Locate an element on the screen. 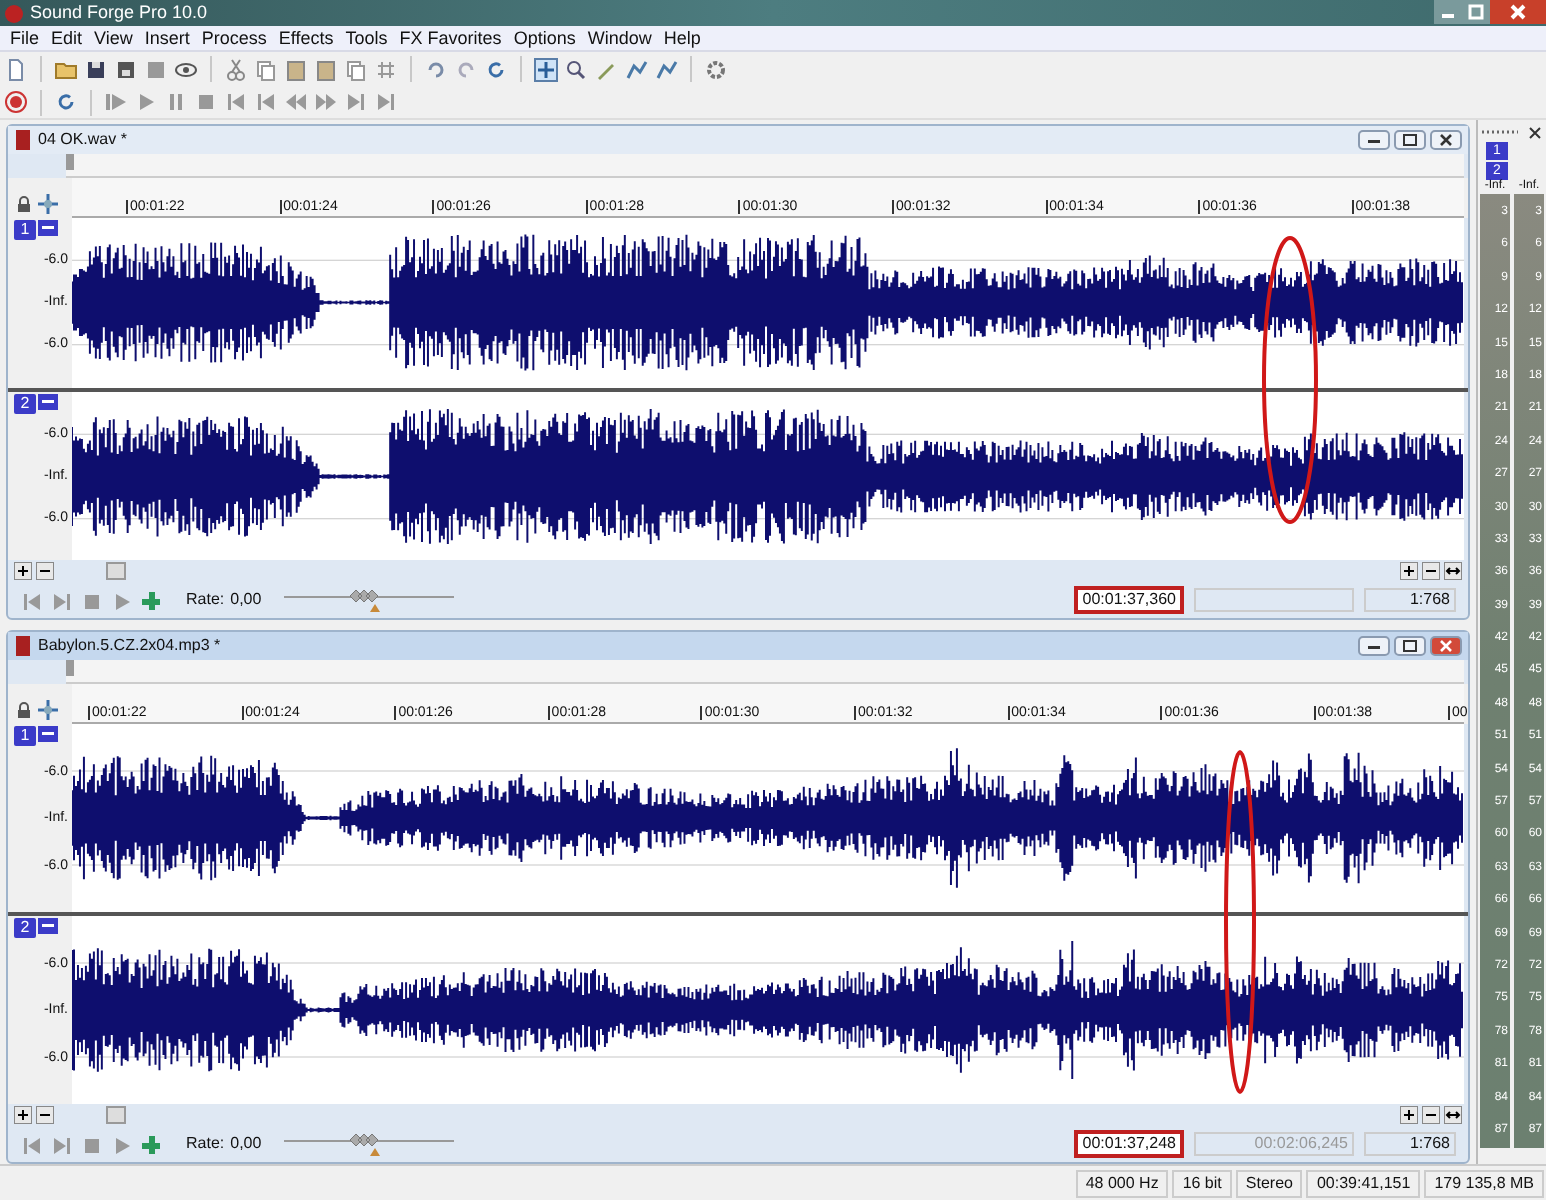 This screenshot has width=1546, height=1200. menu-item: View is located at coordinates (113, 38).